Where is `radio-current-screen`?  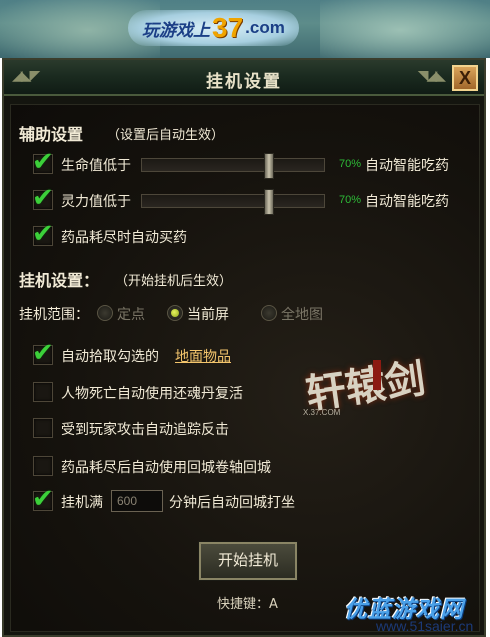
radio-current-screen is located at coordinates (175, 313).